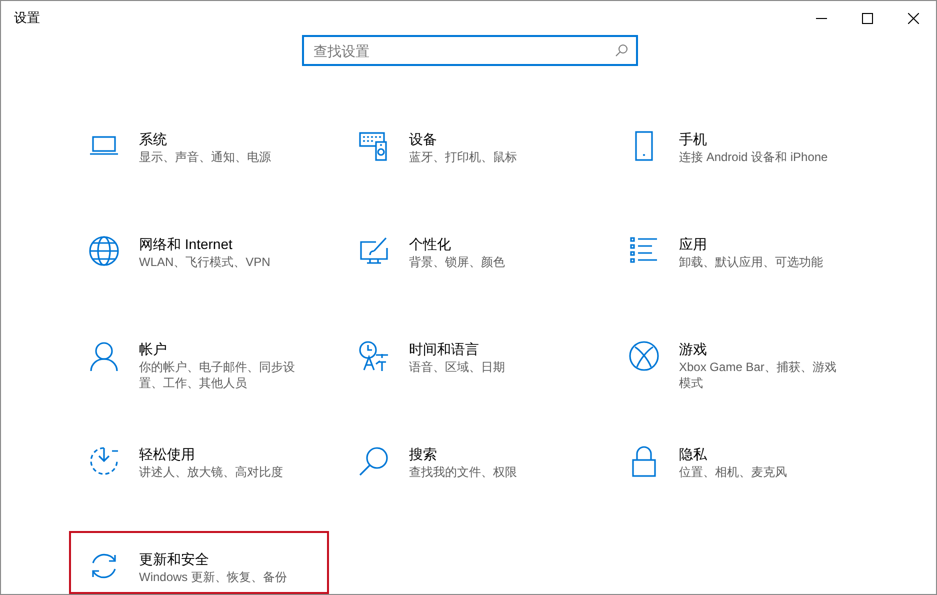 The width and height of the screenshot is (937, 595). What do you see at coordinates (739, 247) in the screenshot?
I see `settings-tile: 应用 卸载、默认应用、可选功能` at bounding box center [739, 247].